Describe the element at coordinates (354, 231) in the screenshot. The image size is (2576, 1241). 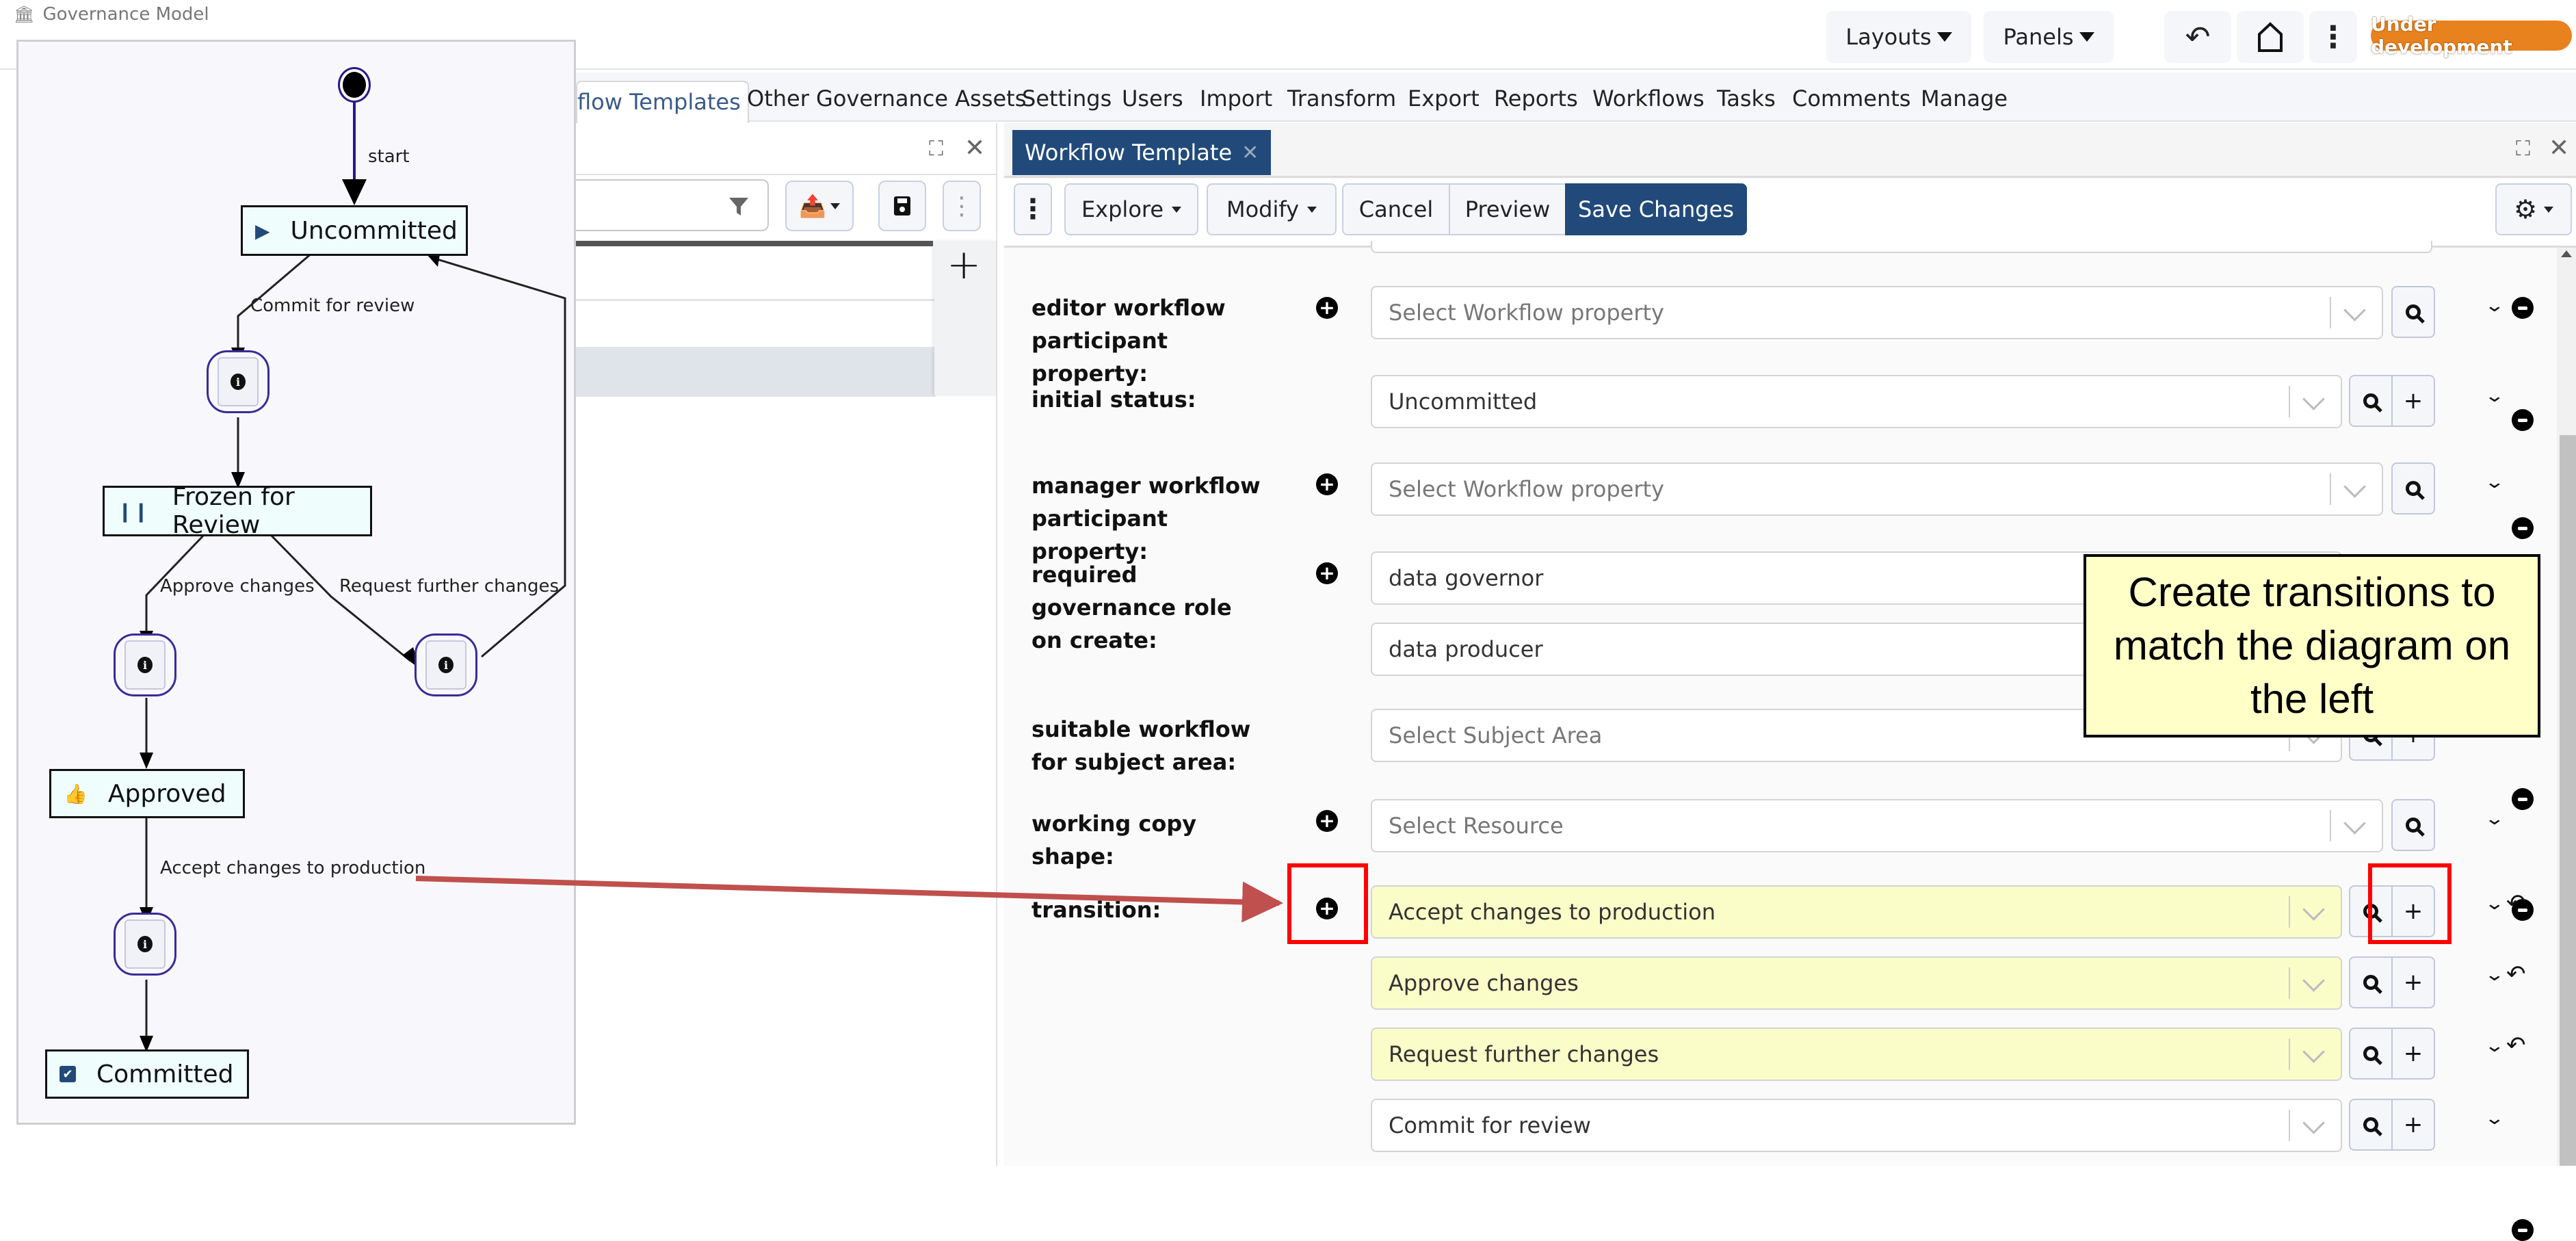
I see `state-uncommitted: ▶ Uncommitted` at that location.